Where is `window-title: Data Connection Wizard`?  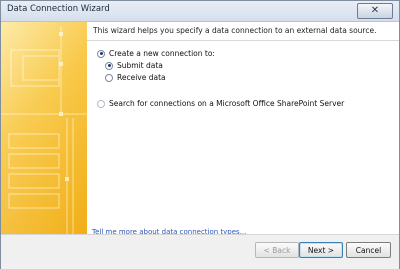
window-title: Data Connection Wizard is located at coordinates (58, 9).